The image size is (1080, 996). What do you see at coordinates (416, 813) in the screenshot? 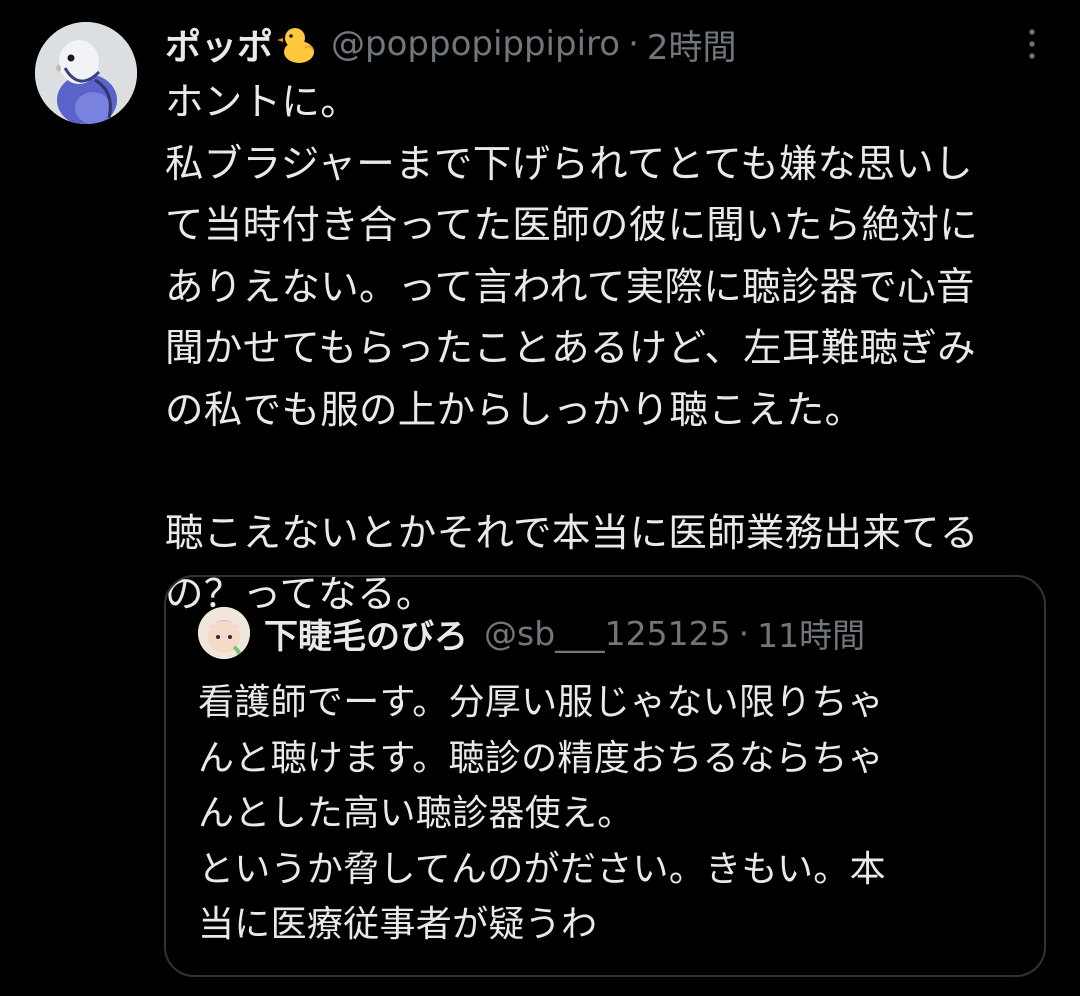
I see `quoted-text-line: んとした高い聴診器使え。` at bounding box center [416, 813].